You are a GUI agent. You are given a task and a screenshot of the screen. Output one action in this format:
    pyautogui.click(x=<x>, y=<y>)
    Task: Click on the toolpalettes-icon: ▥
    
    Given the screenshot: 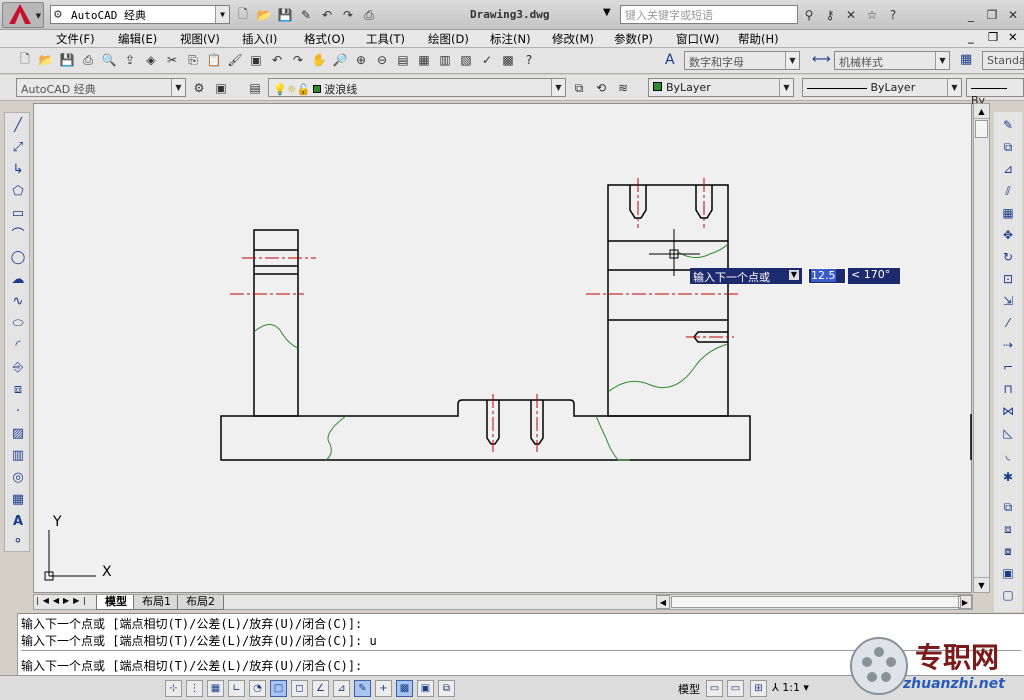 What is the action you would take?
    pyautogui.click(x=445, y=60)
    